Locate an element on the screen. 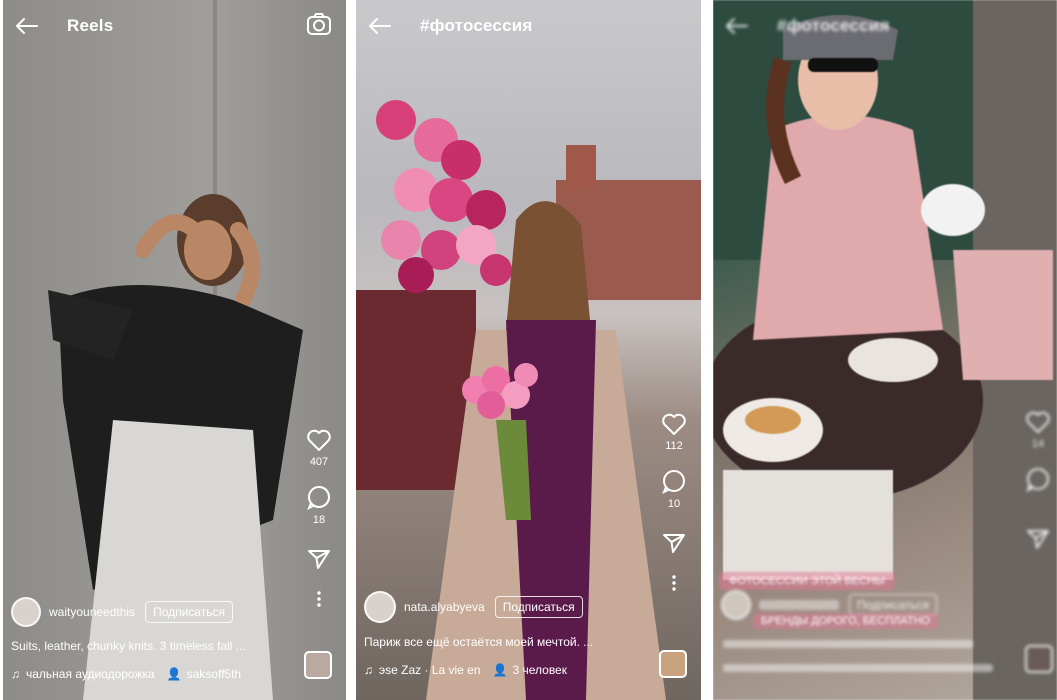  text-overlay: ФОТОСЕССИИ ЭТОЙ ВЕСНЫ is located at coordinates (807, 581).